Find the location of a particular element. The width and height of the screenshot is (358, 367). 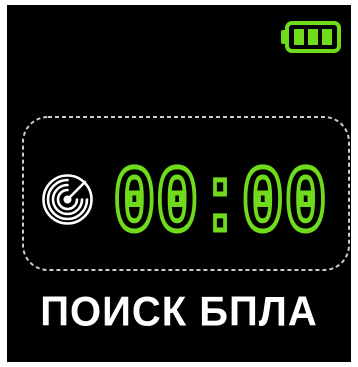

battery-full-icon is located at coordinates (311, 37).